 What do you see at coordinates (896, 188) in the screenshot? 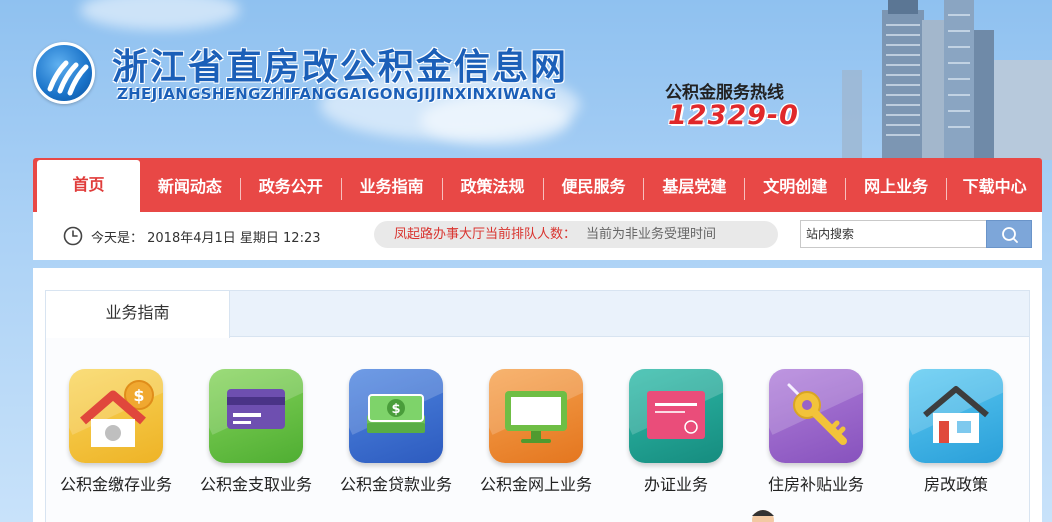
I see `nav-item-online-business: 网上业务` at bounding box center [896, 188].